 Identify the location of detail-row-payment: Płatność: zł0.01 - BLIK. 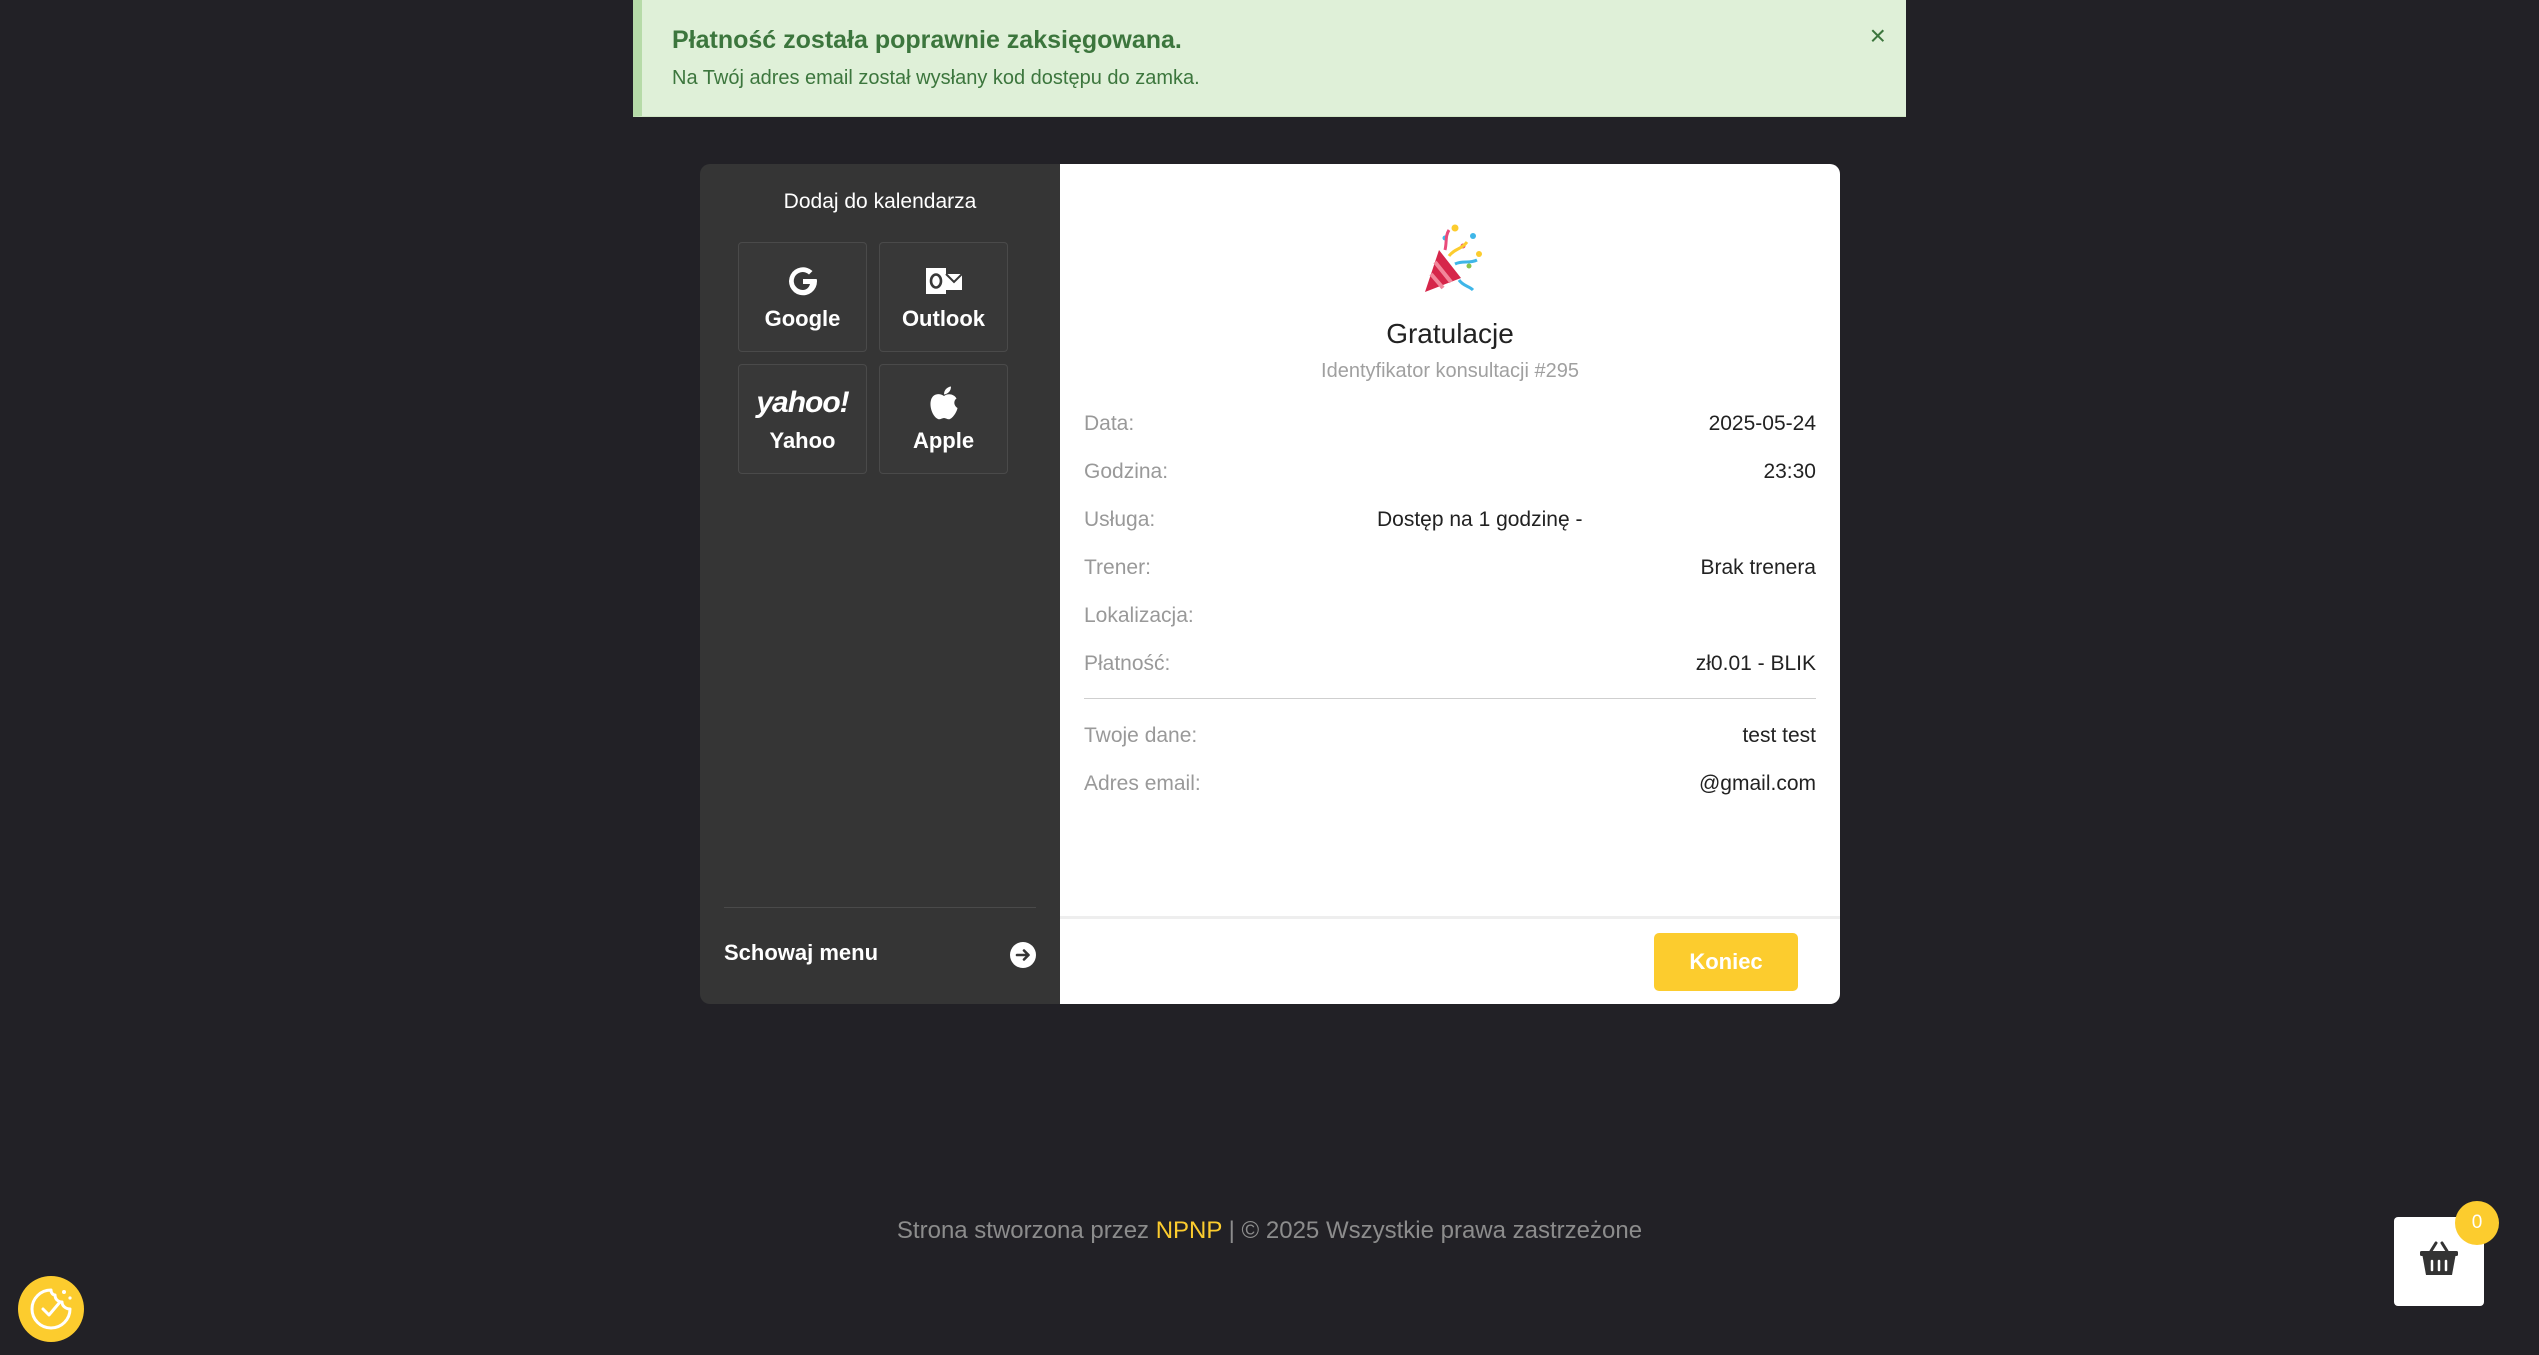
(1450, 667).